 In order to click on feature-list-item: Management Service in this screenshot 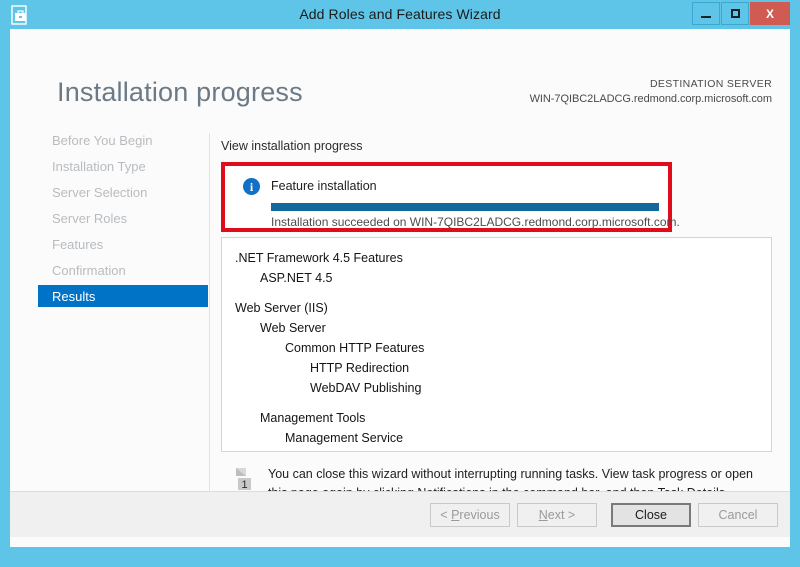, I will do `click(344, 438)`.